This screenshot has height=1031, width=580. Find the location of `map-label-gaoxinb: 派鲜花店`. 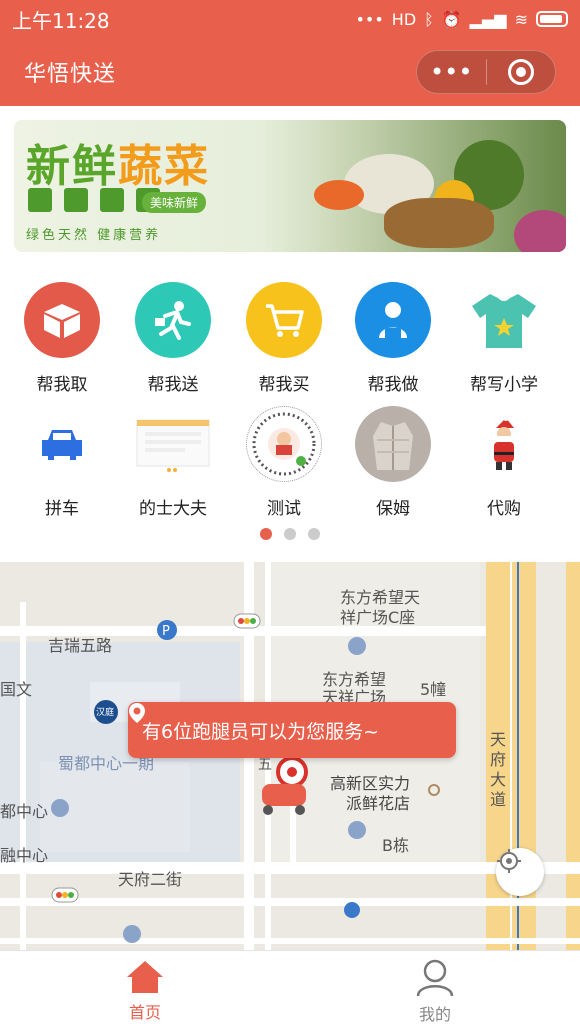

map-label-gaoxinb: 派鲜花店 is located at coordinates (378, 803).